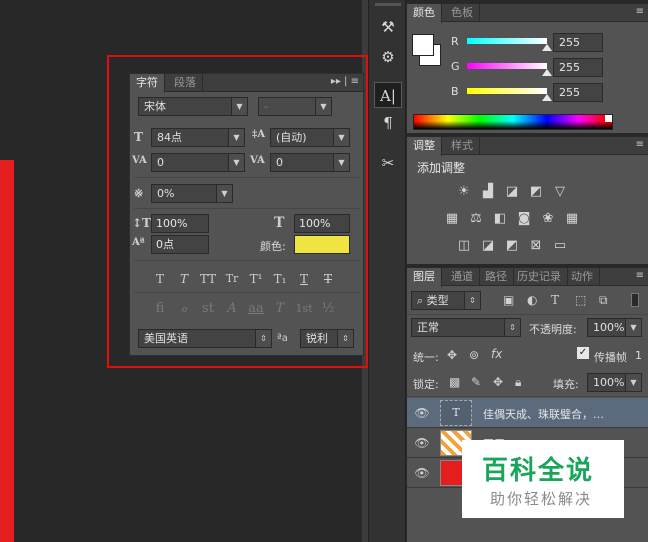  I want to click on red-channel-label: R, so click(455, 41).